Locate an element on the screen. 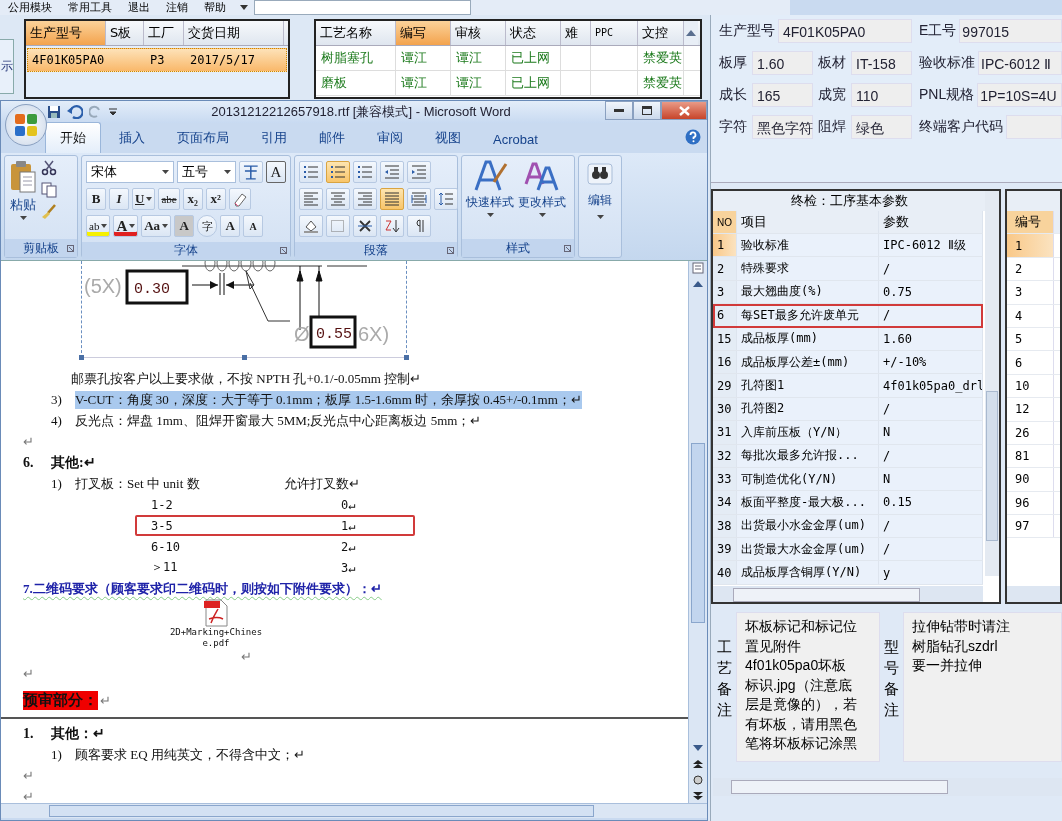 This screenshot has width=1062, height=821. table-row: 3 最大翘曲度(%) 0.75 is located at coordinates (848, 292).